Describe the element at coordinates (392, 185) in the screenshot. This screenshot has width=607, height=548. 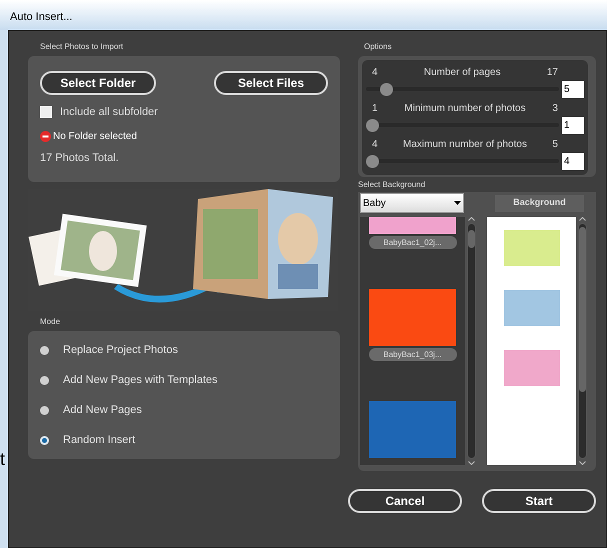
I see `section-label: Select Background` at that location.